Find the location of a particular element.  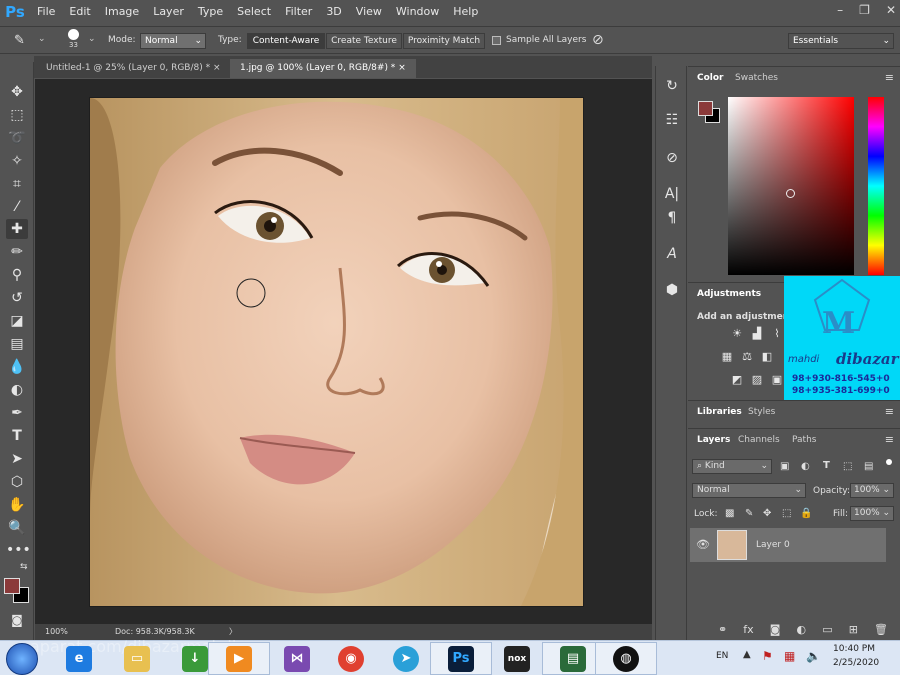

shape-tool-icon: ⬡ is located at coordinates (17, 482).